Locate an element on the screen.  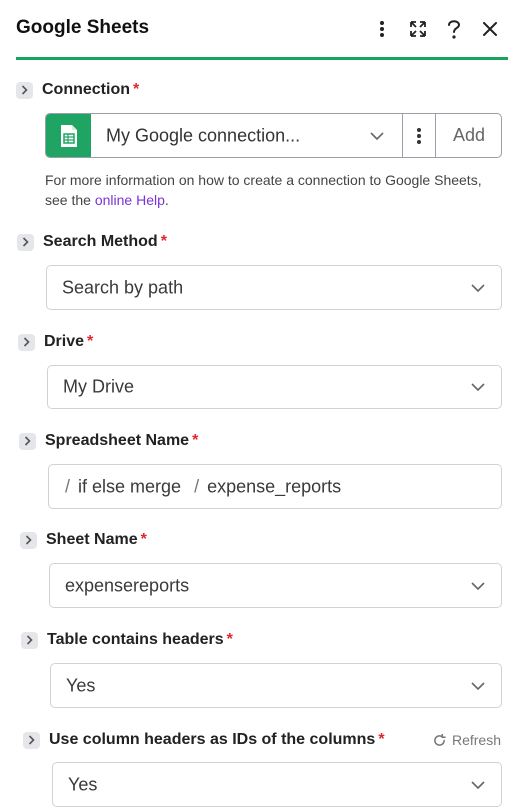
sheet-name-label: Sheet Name * is located at coordinates (83, 540).